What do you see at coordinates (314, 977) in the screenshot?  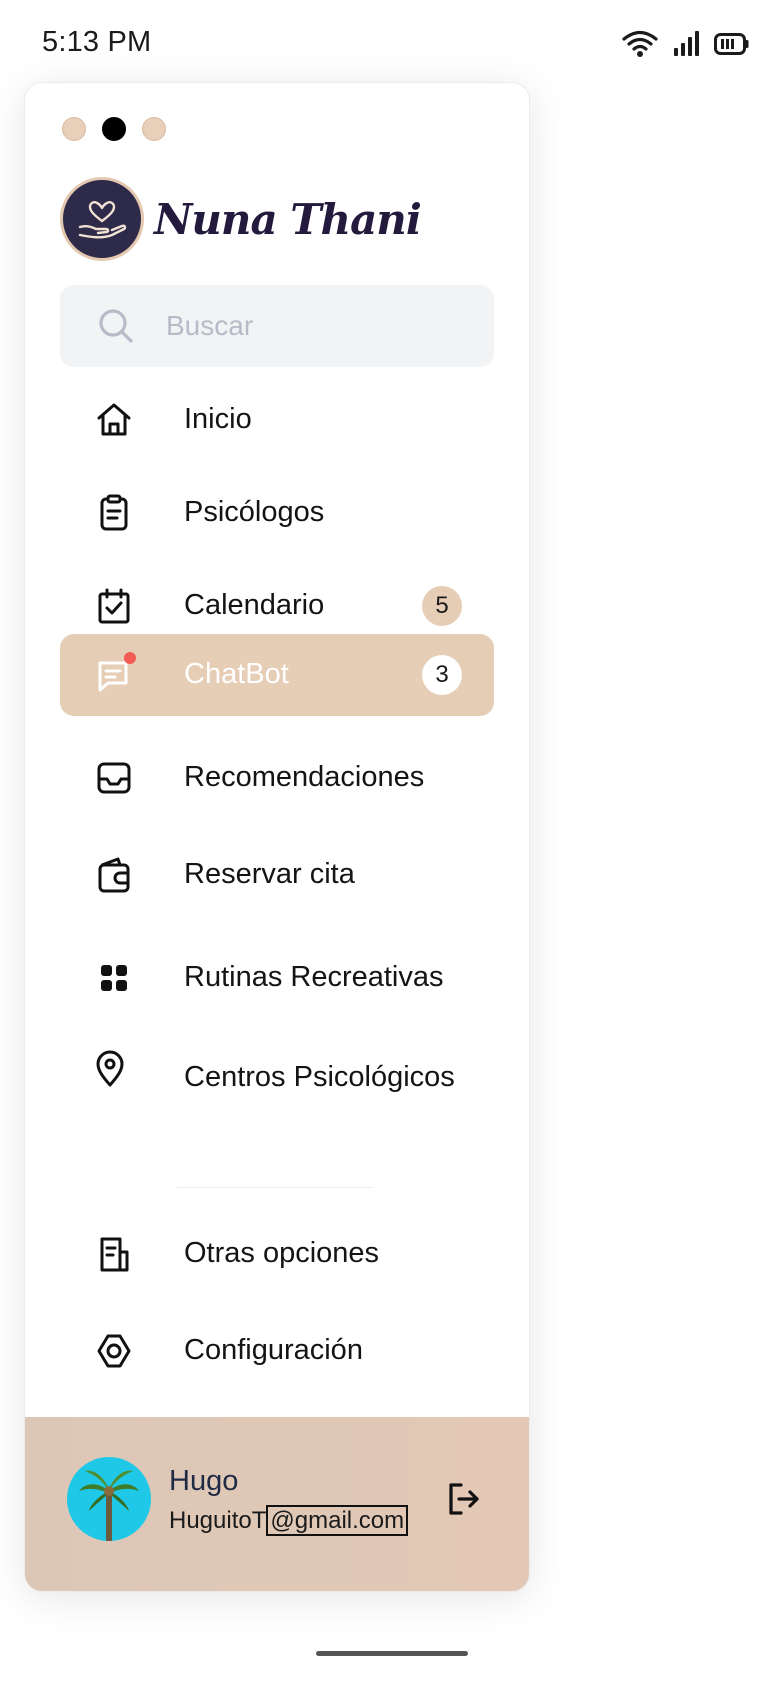 I see `nav-label: Rutinas Recreativas` at bounding box center [314, 977].